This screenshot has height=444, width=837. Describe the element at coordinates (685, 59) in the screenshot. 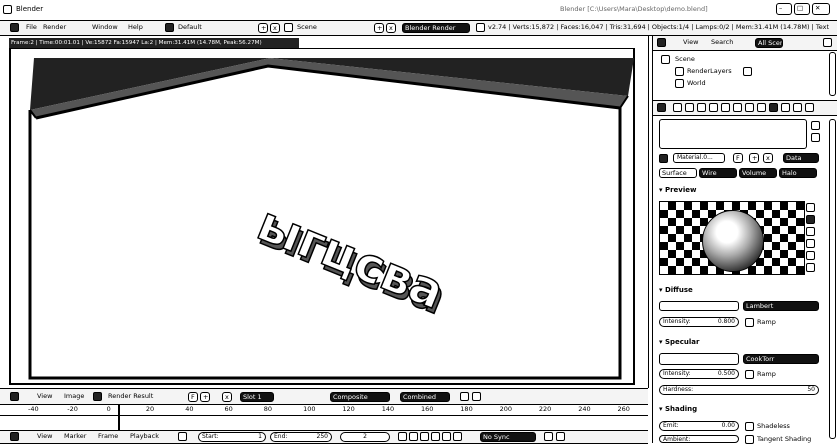

I see `outliner-item-scene: Scene` at that location.